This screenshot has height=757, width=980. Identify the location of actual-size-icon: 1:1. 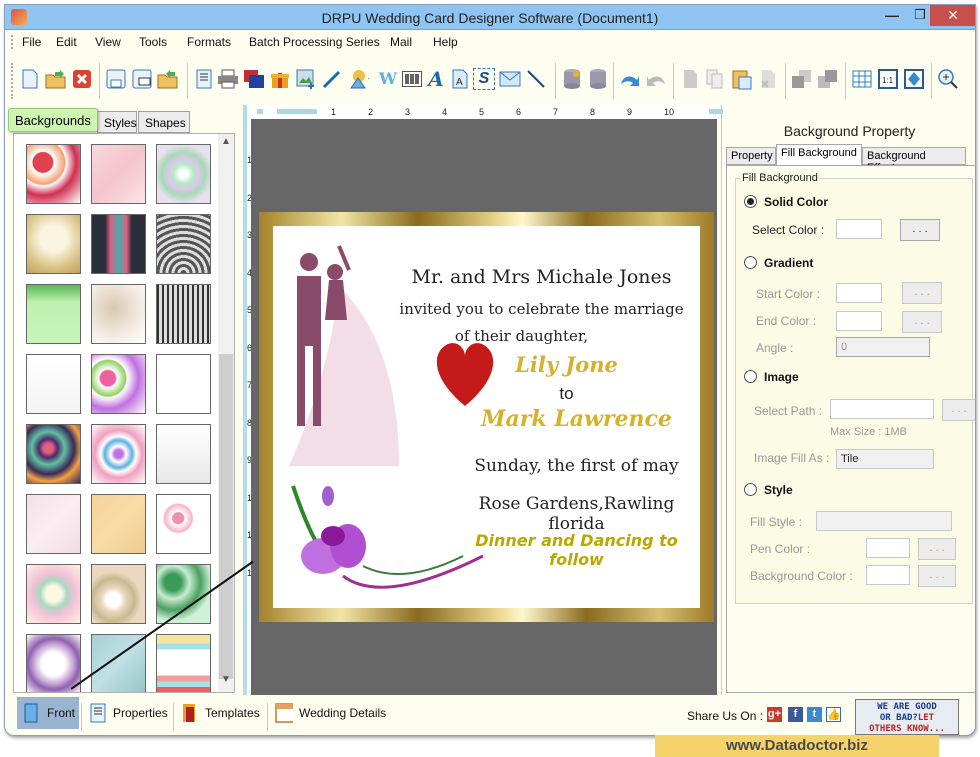
(888, 79).